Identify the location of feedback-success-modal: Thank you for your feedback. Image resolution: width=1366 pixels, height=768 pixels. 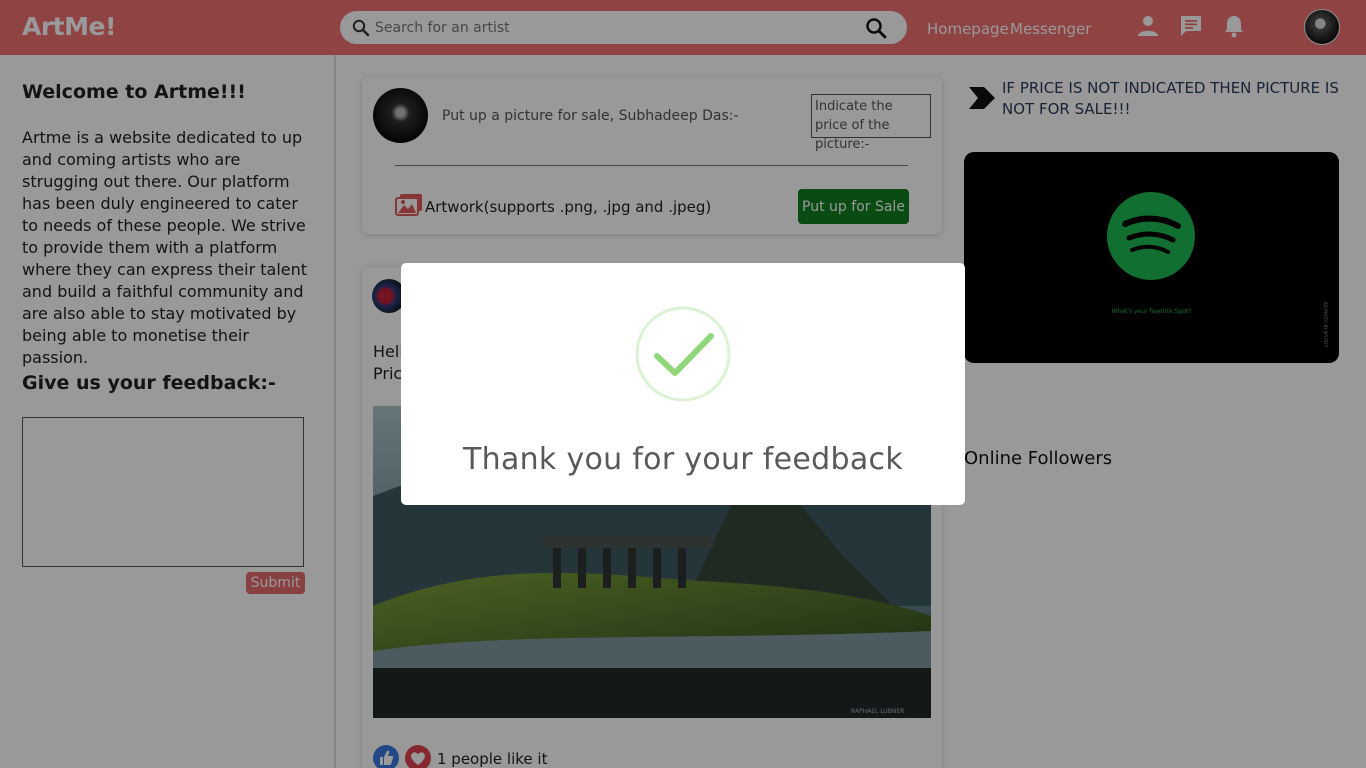
(683, 384).